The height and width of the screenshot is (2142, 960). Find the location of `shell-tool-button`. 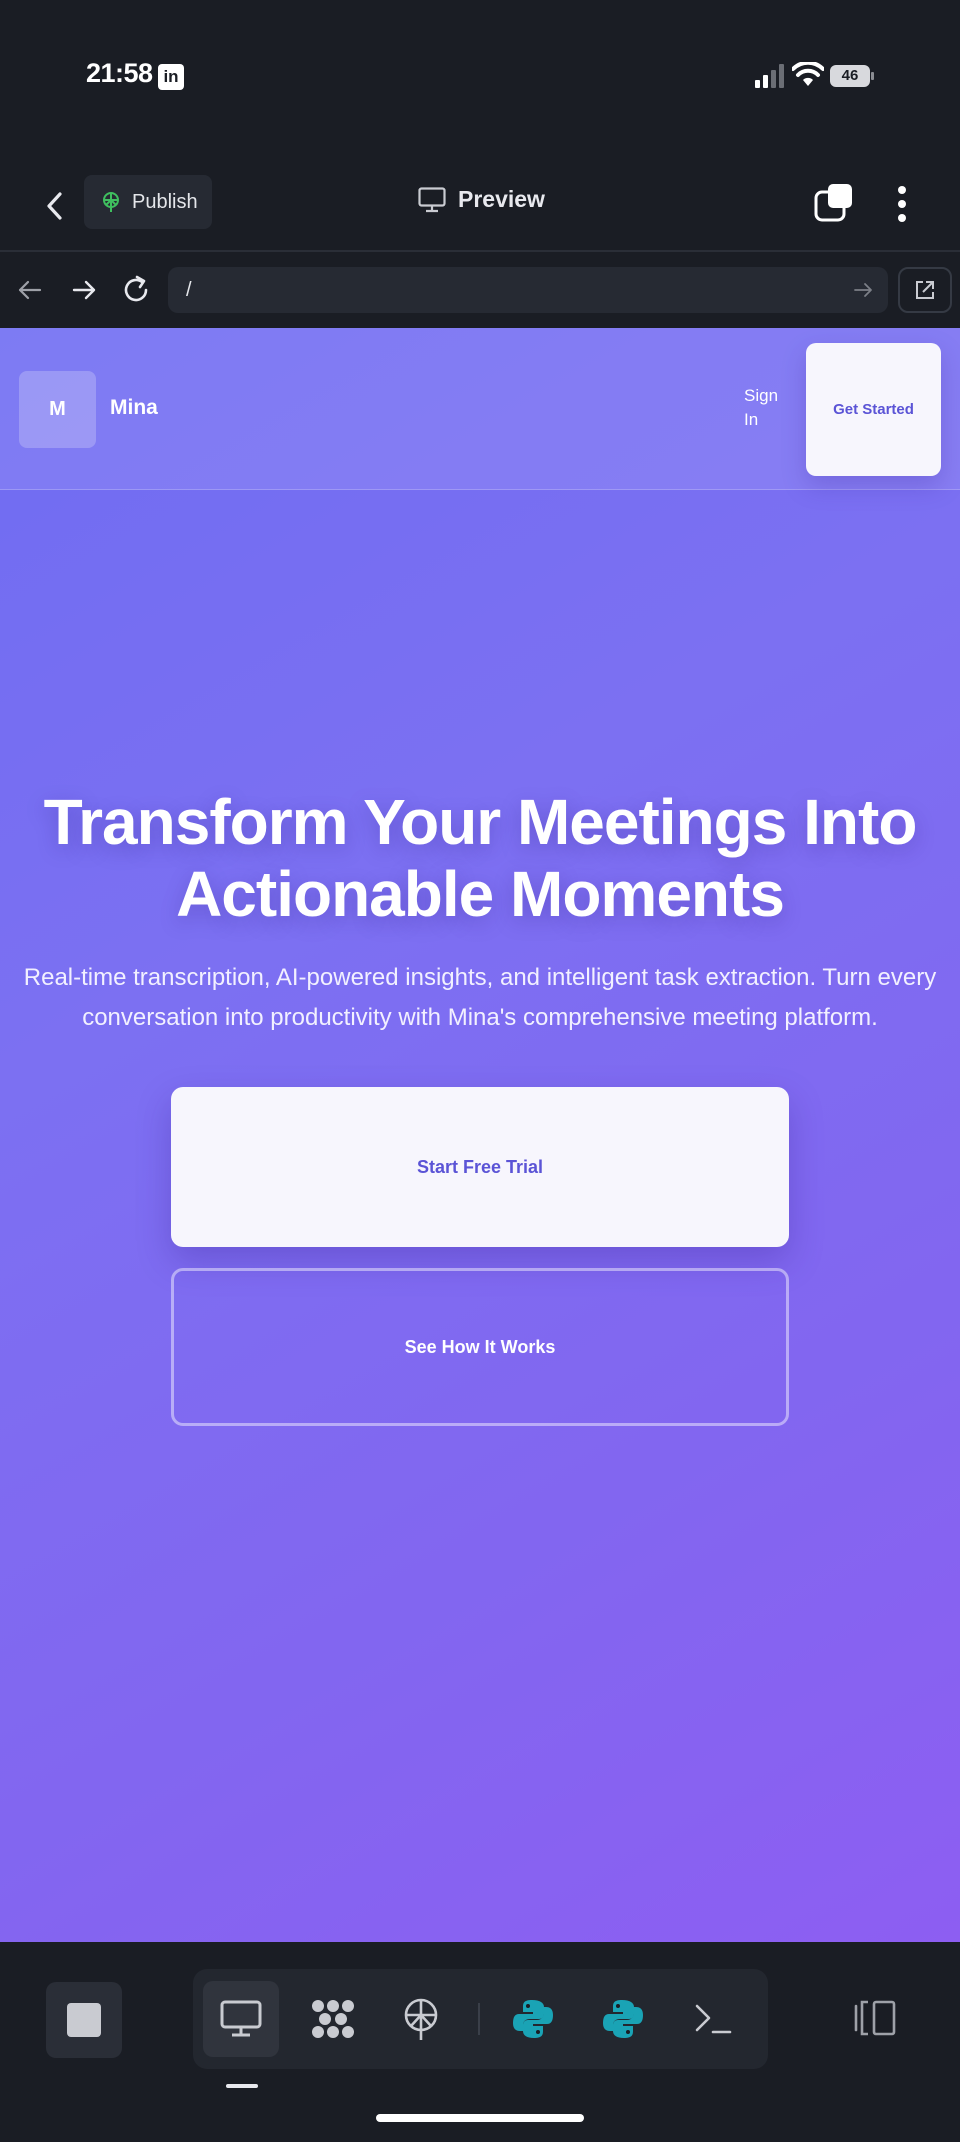

shell-tool-button is located at coordinates (713, 2019).